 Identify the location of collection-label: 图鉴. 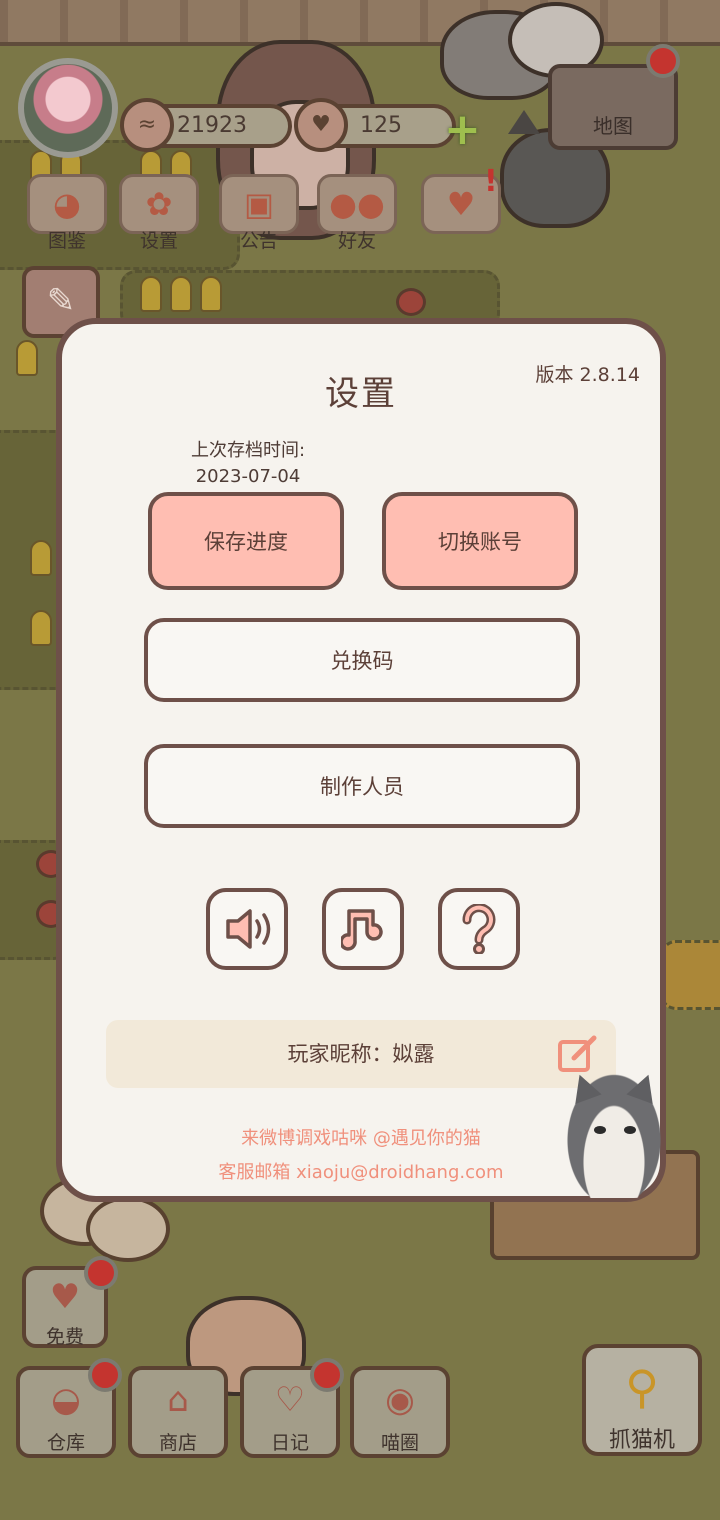
(66, 241).